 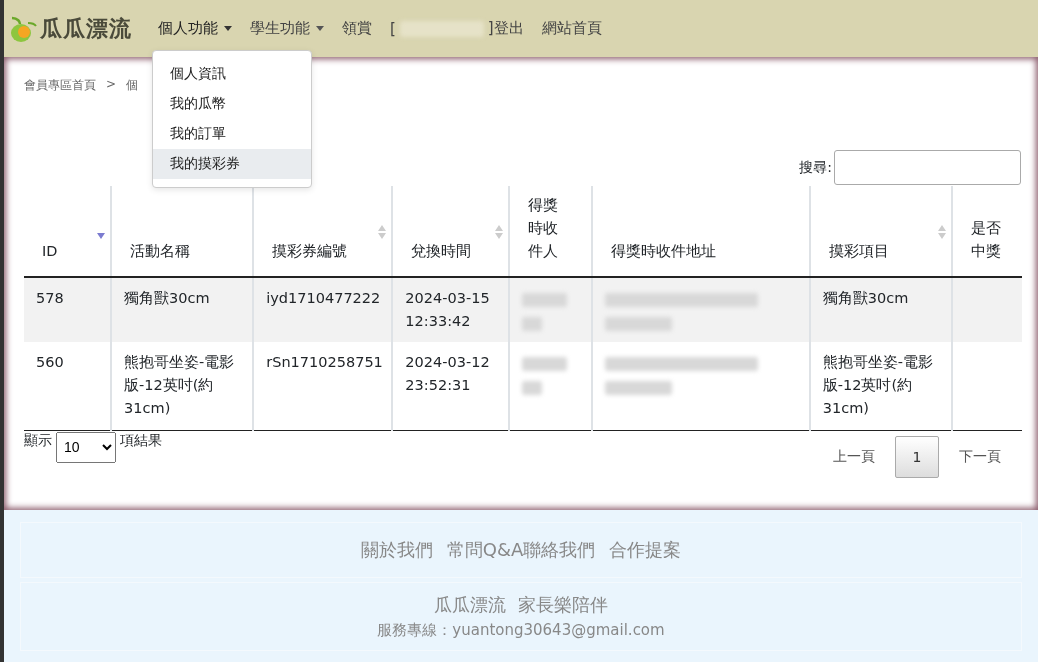 What do you see at coordinates (550, 231) in the screenshot?
I see `column-header: 得獎時收件人` at bounding box center [550, 231].